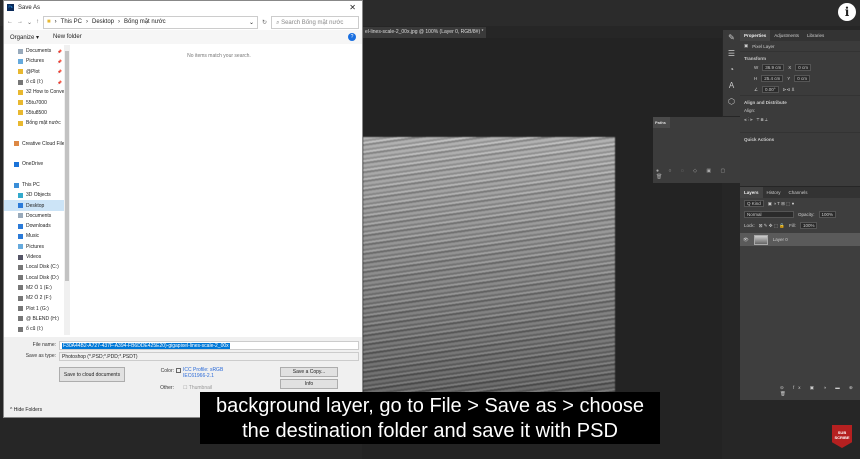 Image resolution: width=860 pixels, height=459 pixels. I want to click on breadcrumb-desktop: Desktop, so click(103, 22).